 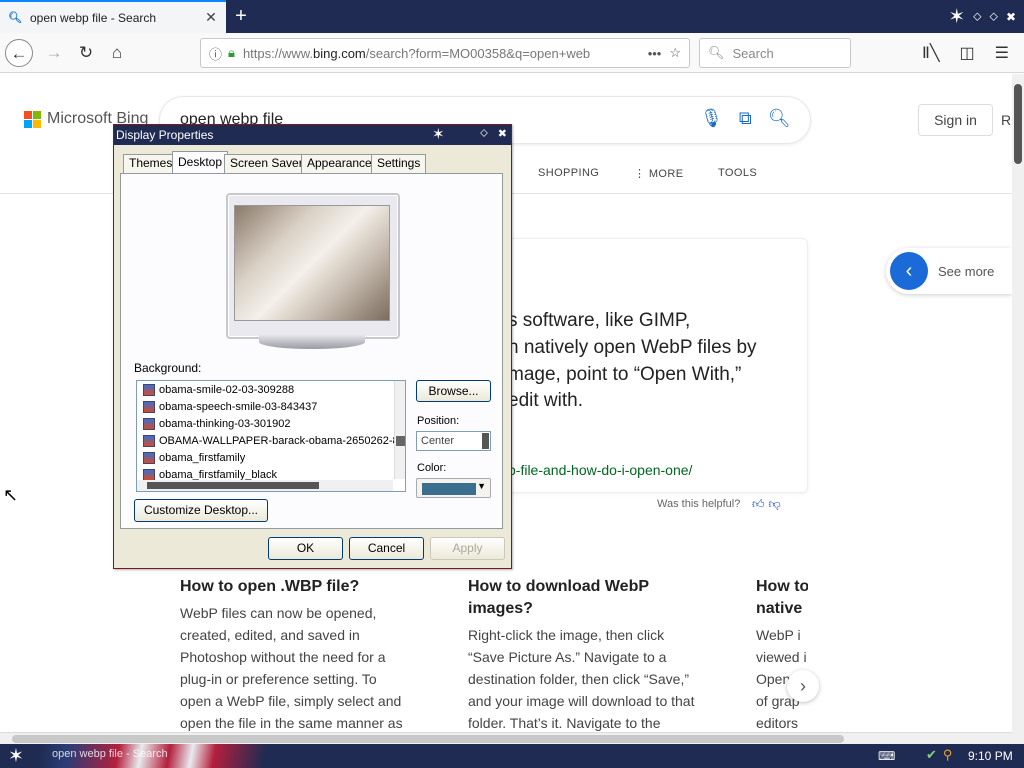 I want to click on visual-search-icon: ⧉, so click(x=745, y=118).